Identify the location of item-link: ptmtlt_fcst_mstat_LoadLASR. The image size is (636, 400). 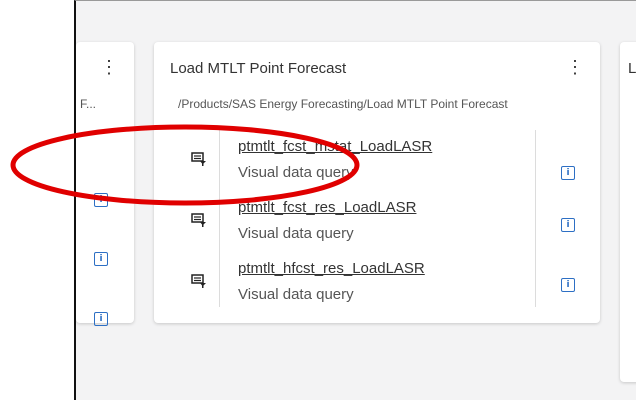
(335, 146).